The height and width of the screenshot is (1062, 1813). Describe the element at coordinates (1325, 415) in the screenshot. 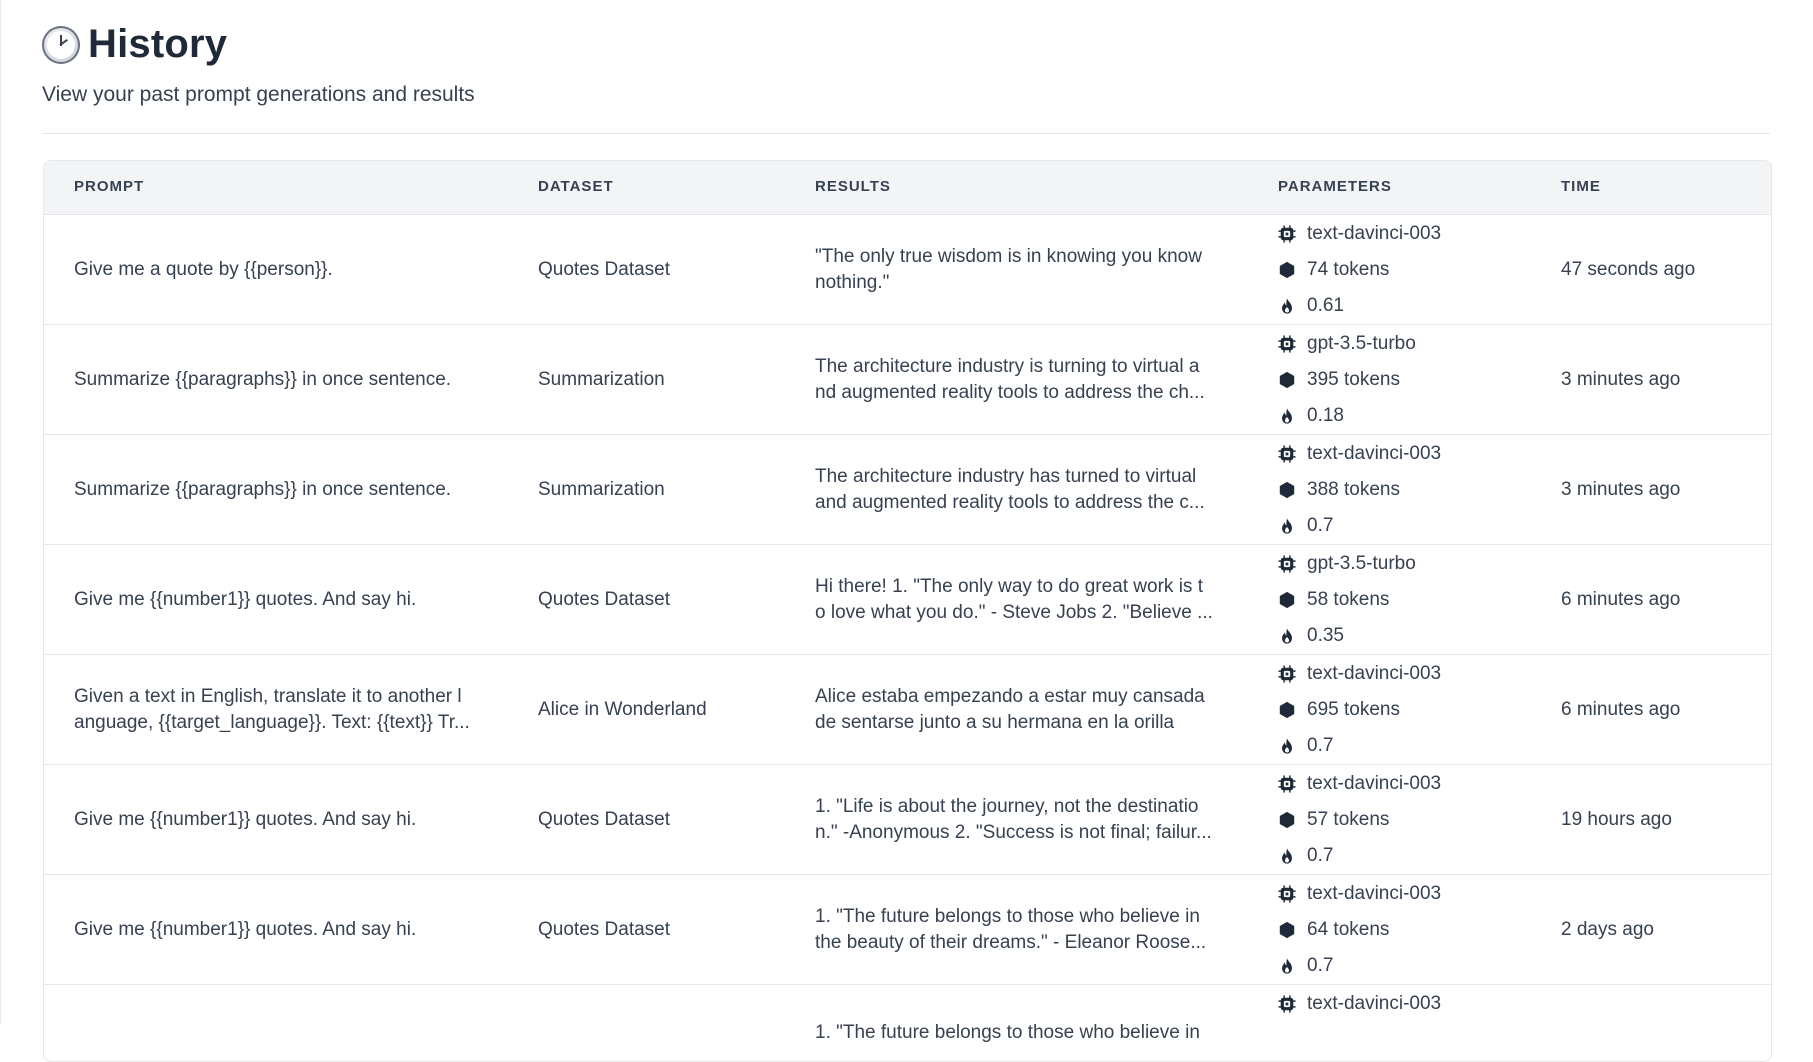

I see `temperature-label: 0.18` at that location.